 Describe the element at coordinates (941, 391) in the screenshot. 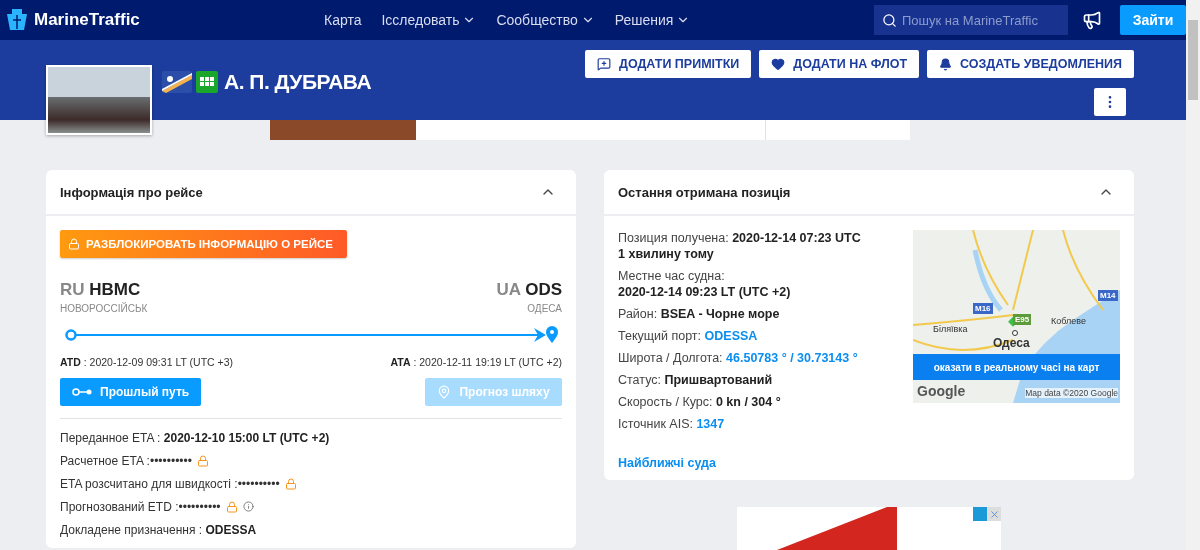

I see `map-logo: Google` at that location.